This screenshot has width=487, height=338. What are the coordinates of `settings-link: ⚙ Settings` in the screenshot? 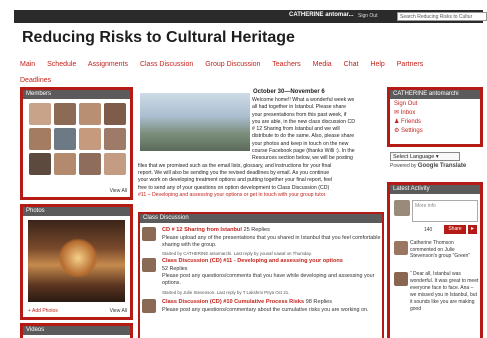 It's located at (435, 130).